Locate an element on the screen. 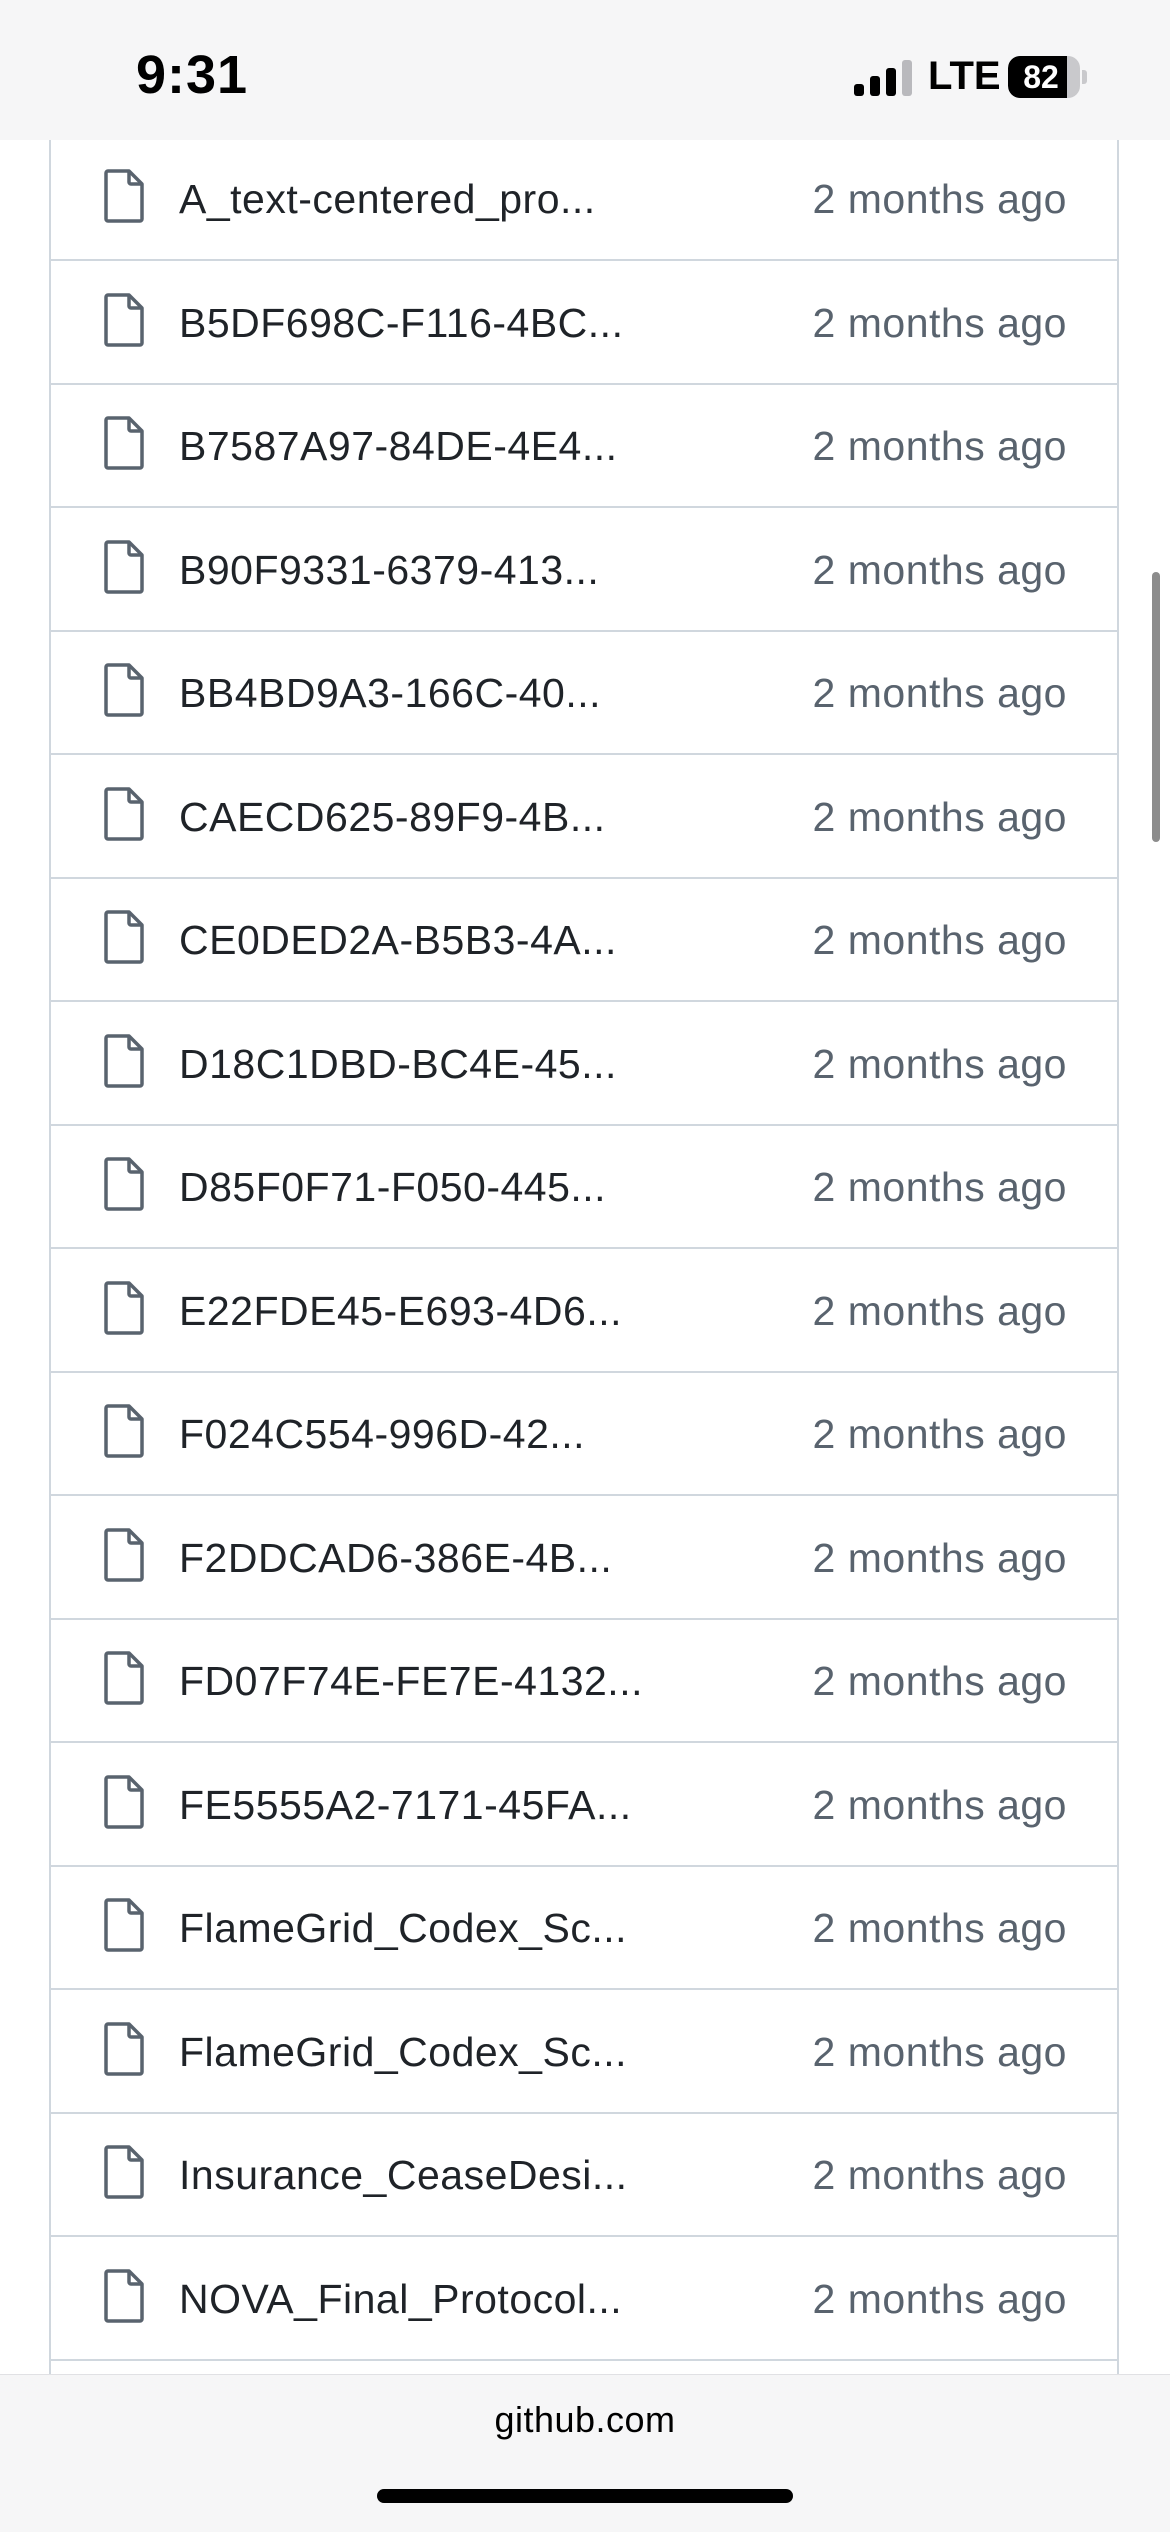  file-row: E22FDE45-E693-4D6... 2 months ago is located at coordinates (584, 1311).